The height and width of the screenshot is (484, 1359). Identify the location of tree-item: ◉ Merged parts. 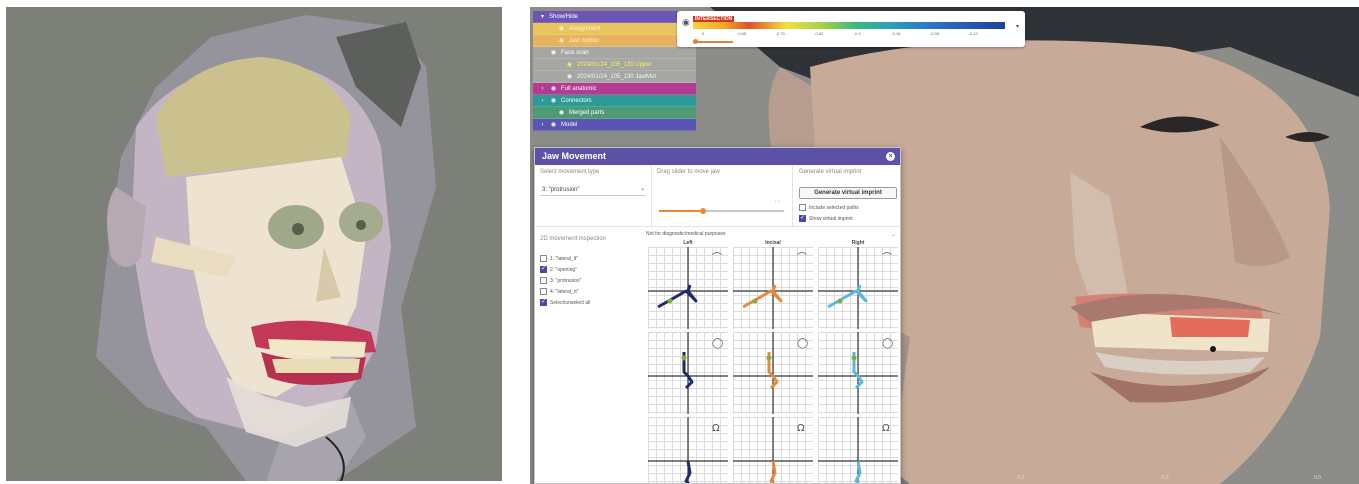
(614, 113).